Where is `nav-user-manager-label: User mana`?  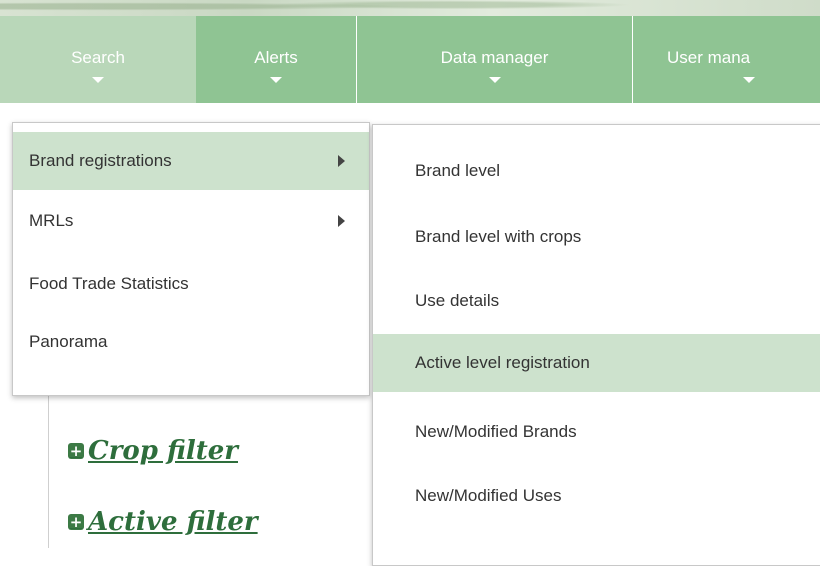 nav-user-manager-label: User mana is located at coordinates (709, 57).